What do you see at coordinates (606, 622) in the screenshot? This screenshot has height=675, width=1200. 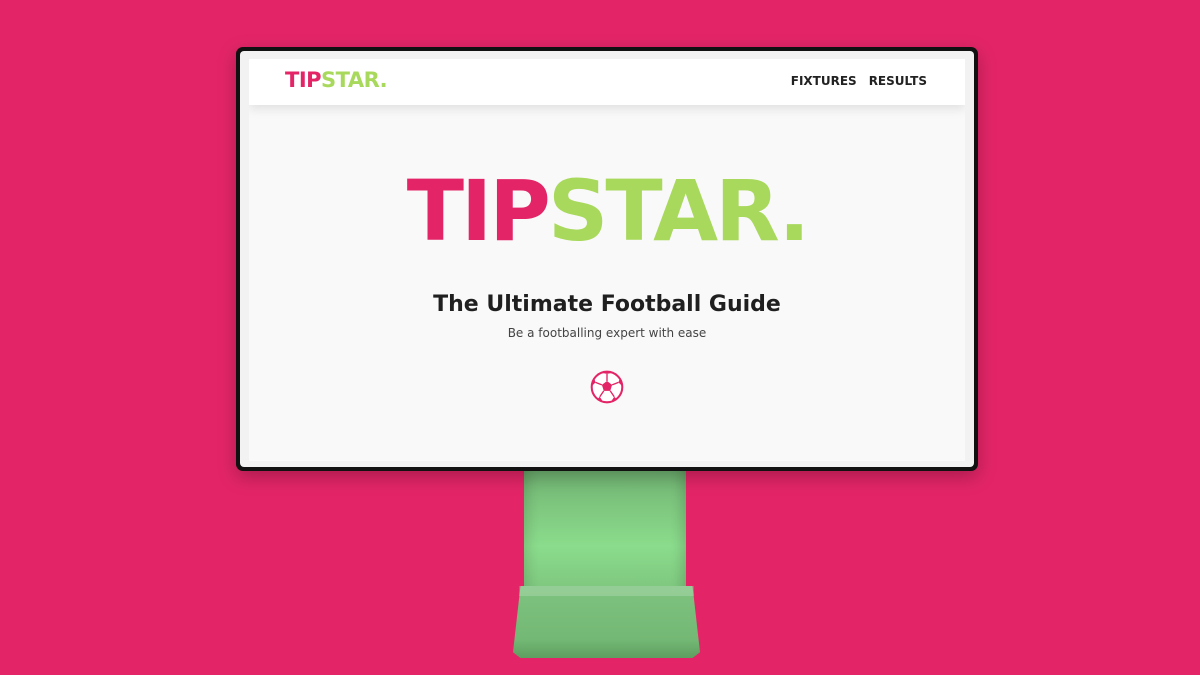 I see `monitor-stand-foot` at bounding box center [606, 622].